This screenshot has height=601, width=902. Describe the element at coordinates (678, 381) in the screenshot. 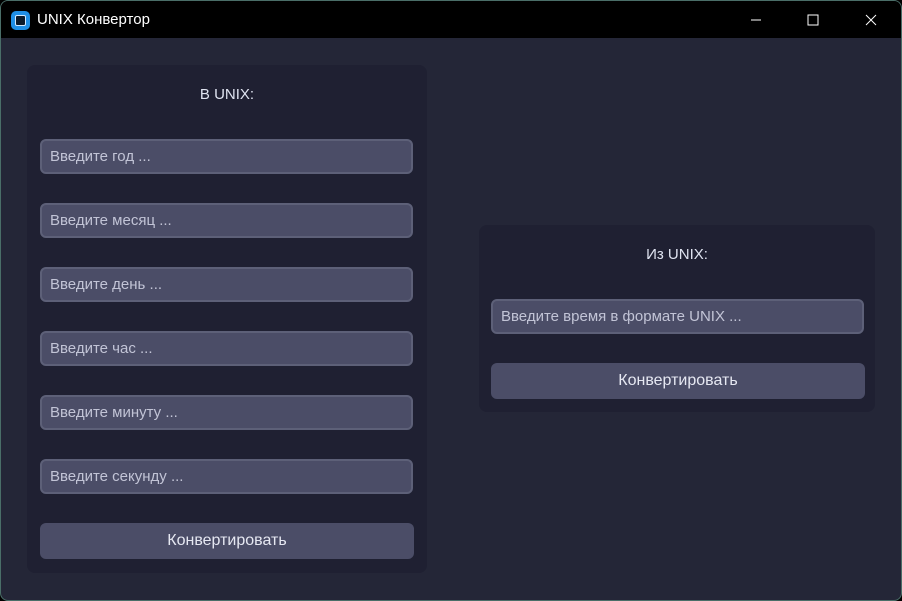

I see `convert-from-unix-button: Конвертировать` at that location.